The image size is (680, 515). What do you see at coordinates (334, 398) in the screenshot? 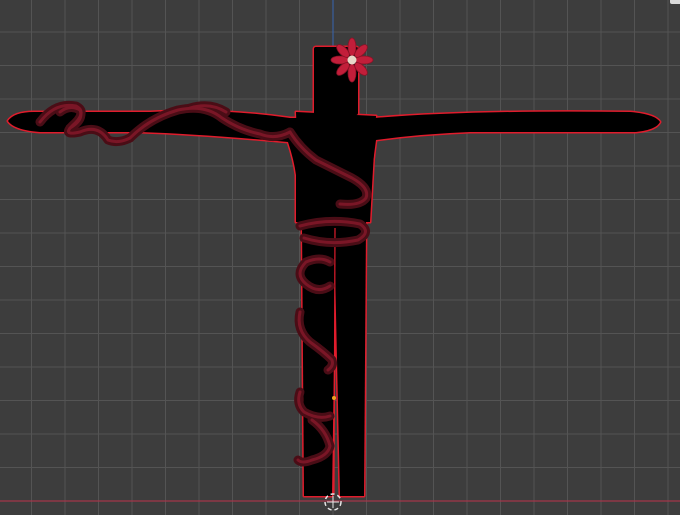
I see `pivot-point-icon` at bounding box center [334, 398].